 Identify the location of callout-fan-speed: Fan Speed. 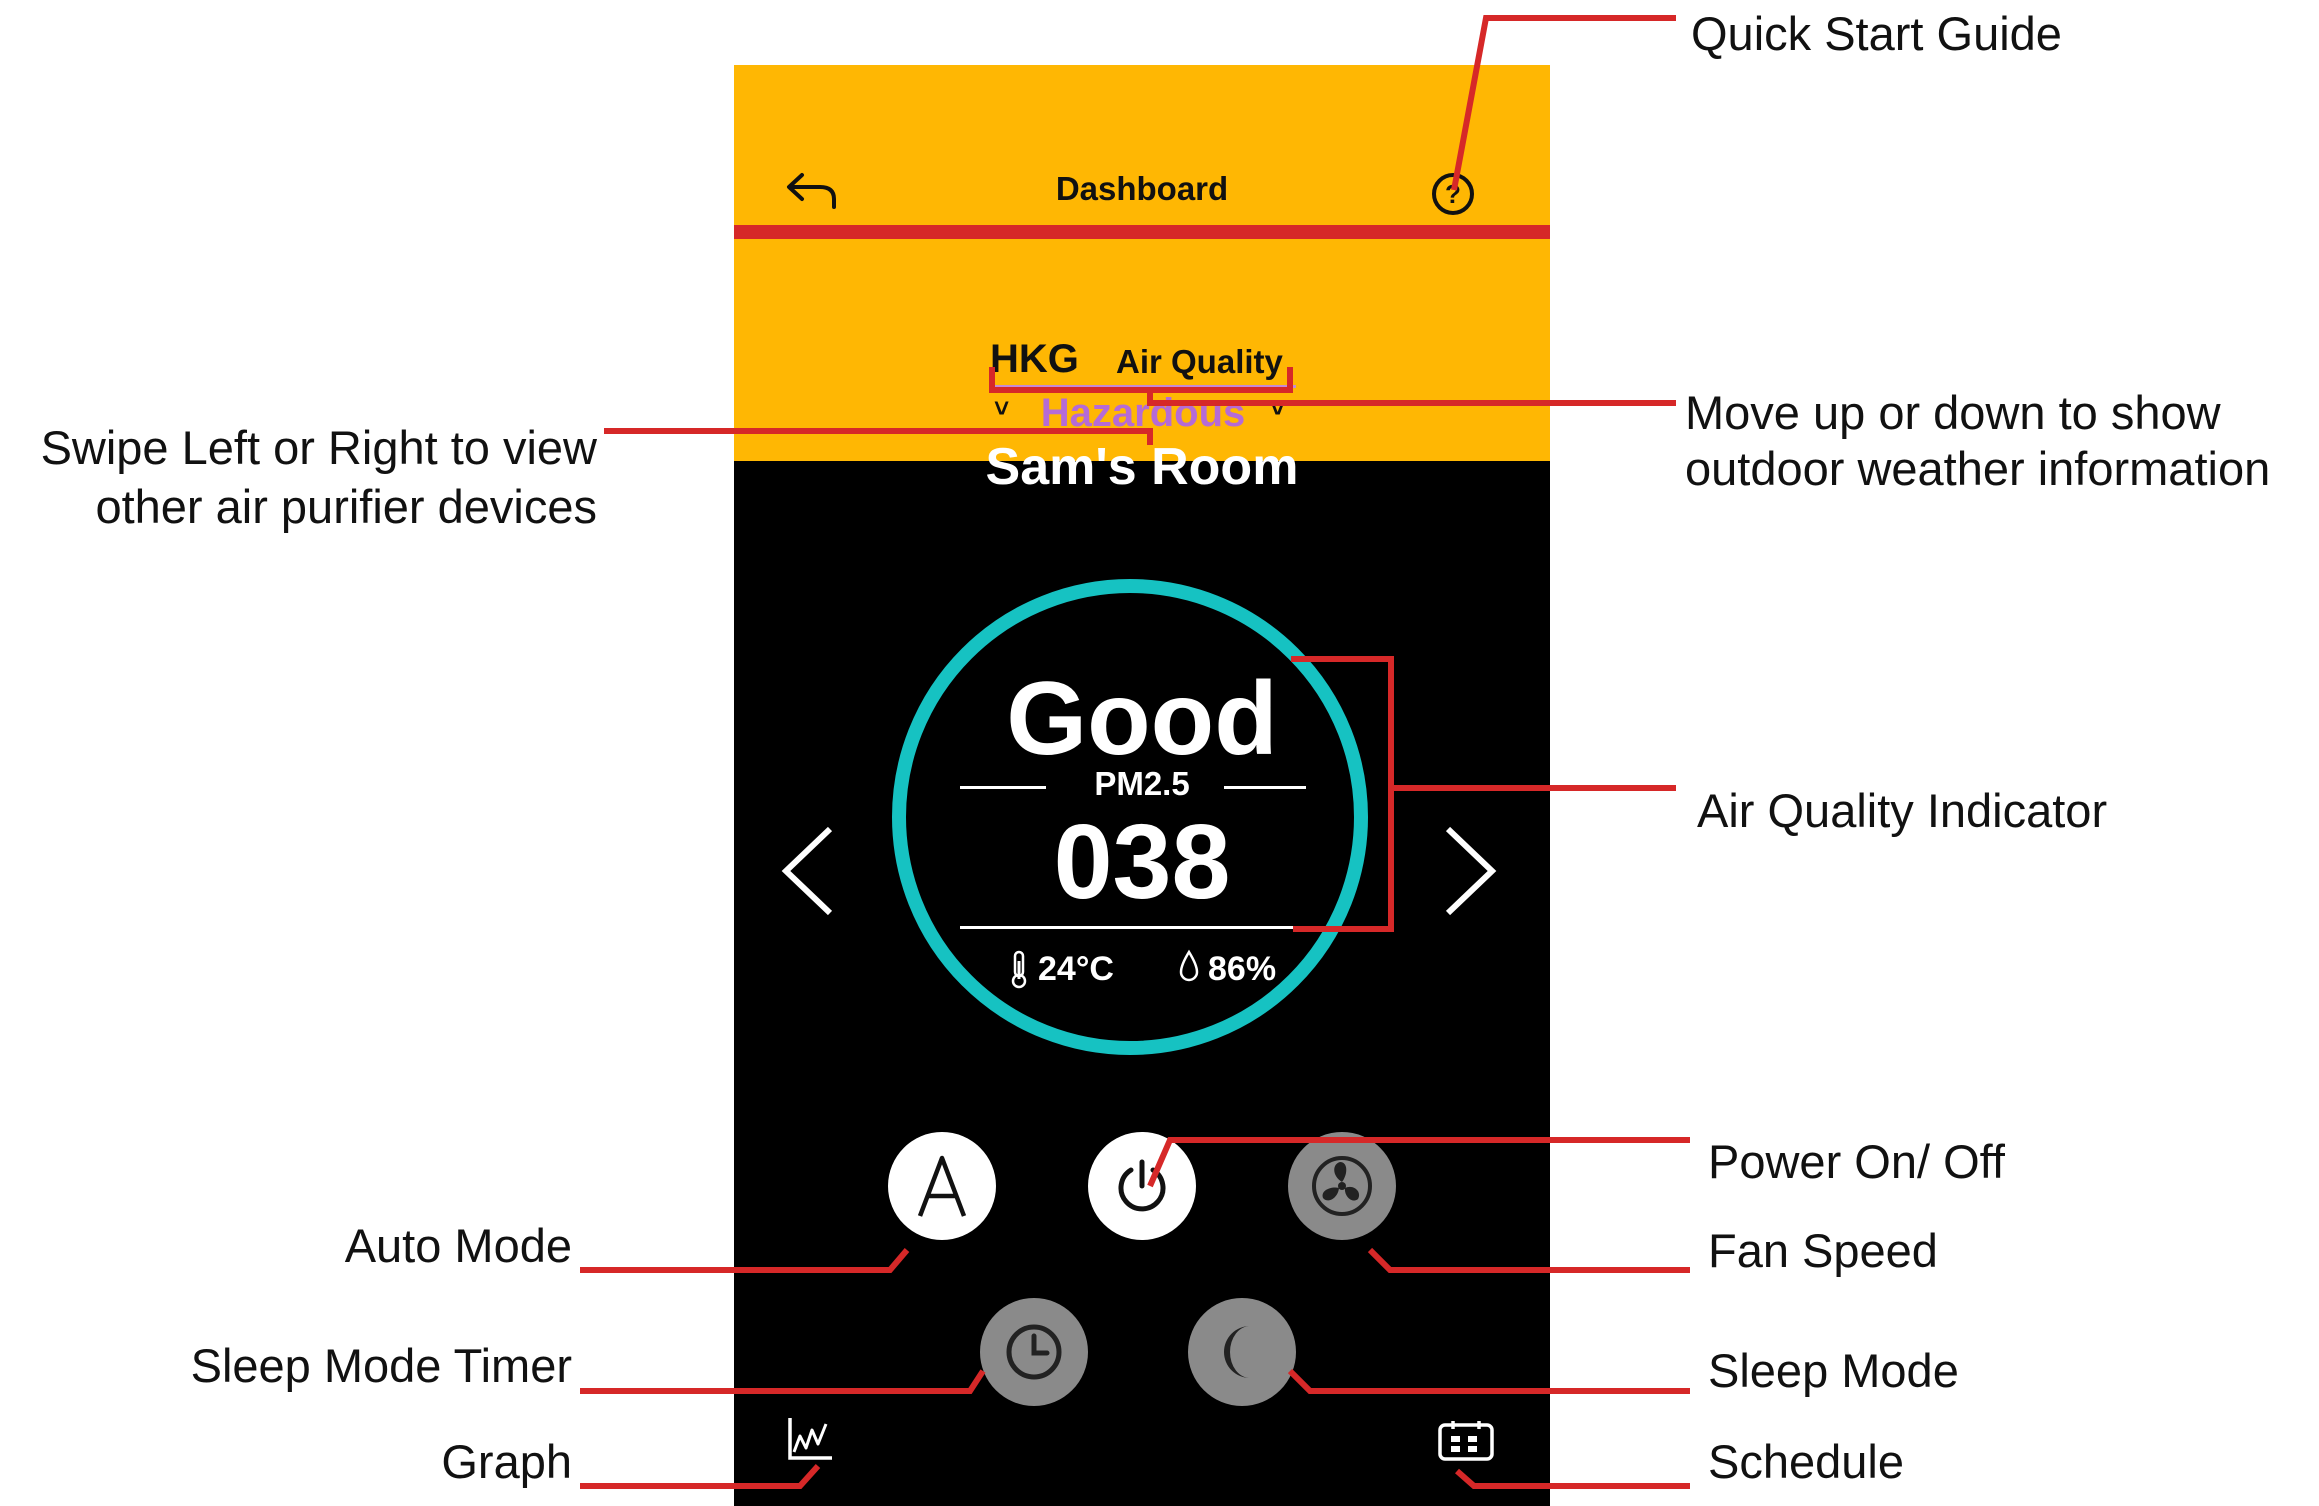
(1823, 1250).